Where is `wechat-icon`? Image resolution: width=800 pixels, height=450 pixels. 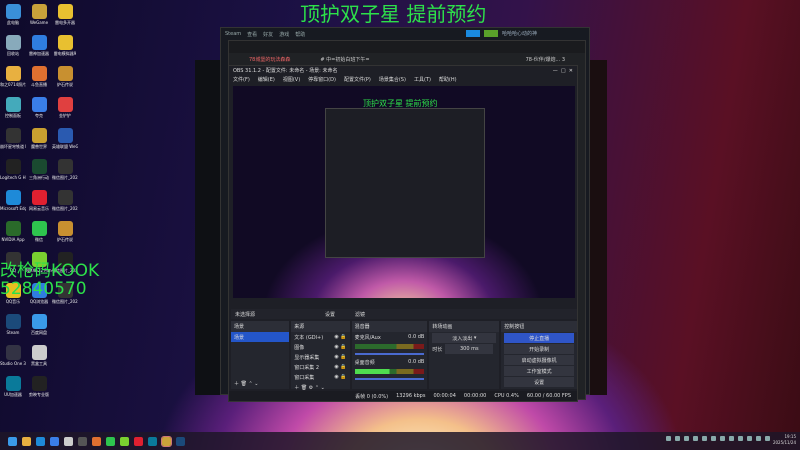 wechat-icon is located at coordinates (110, 441).